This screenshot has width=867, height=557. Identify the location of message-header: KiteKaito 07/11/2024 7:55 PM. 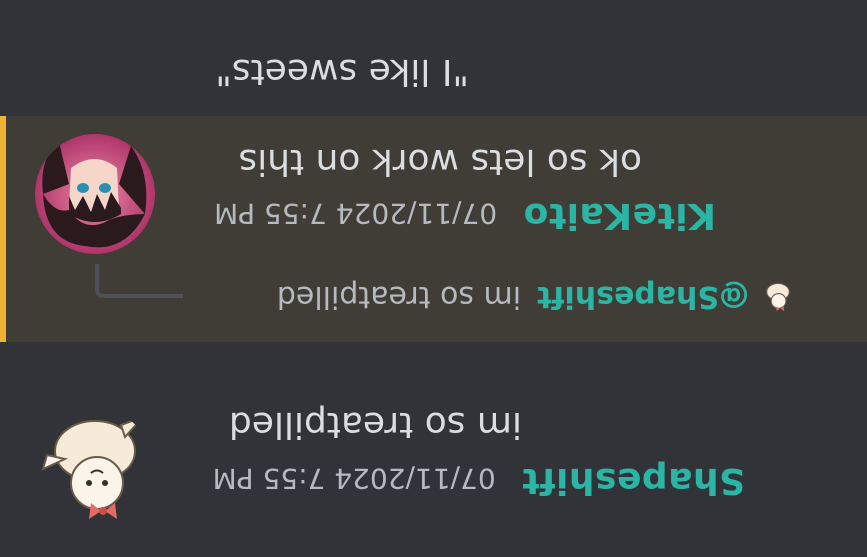
(465, 215).